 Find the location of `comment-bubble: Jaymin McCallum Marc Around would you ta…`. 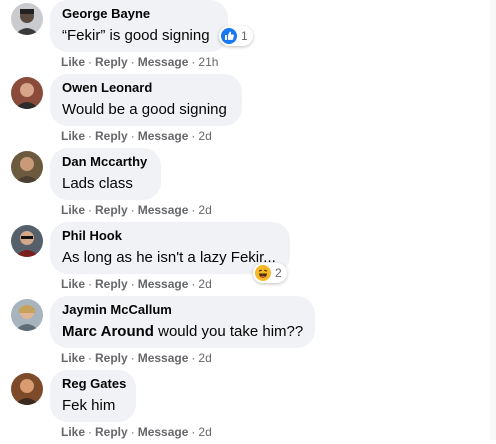

comment-bubble: Jaymin McCallum Marc Around would you ta… is located at coordinates (182, 322).